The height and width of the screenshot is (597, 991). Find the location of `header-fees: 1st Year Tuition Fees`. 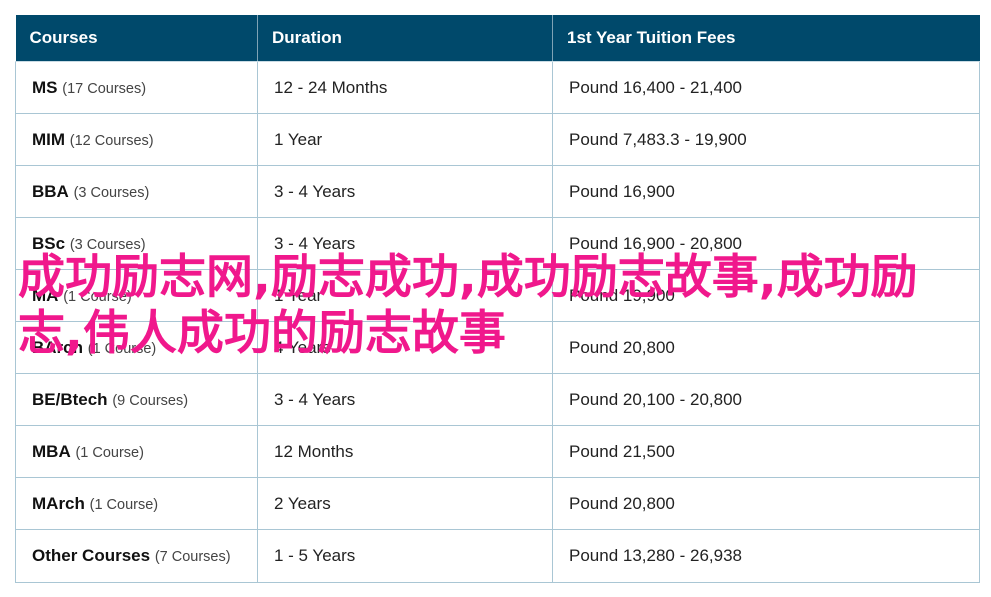

header-fees: 1st Year Tuition Fees is located at coordinates (766, 38).